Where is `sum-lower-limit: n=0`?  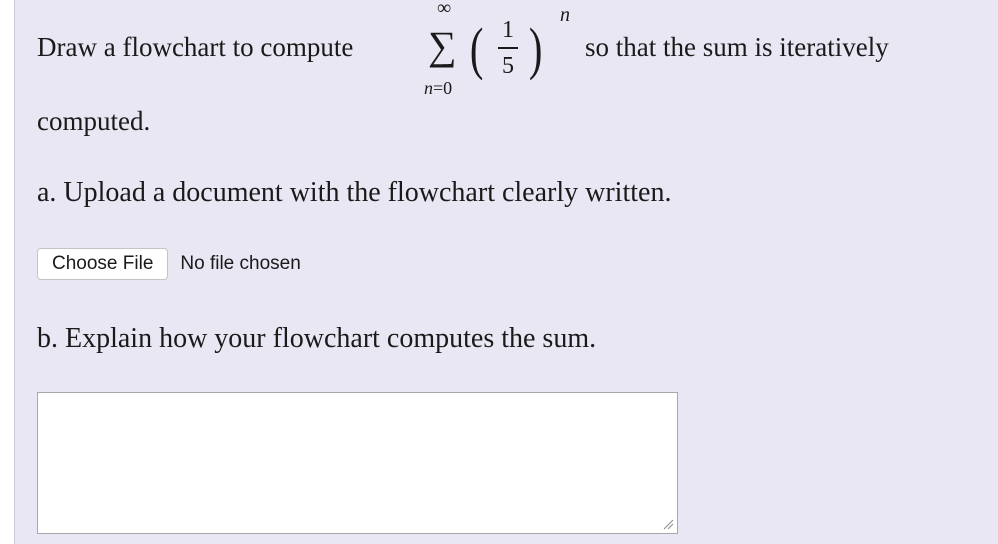 sum-lower-limit: n=0 is located at coordinates (438, 88).